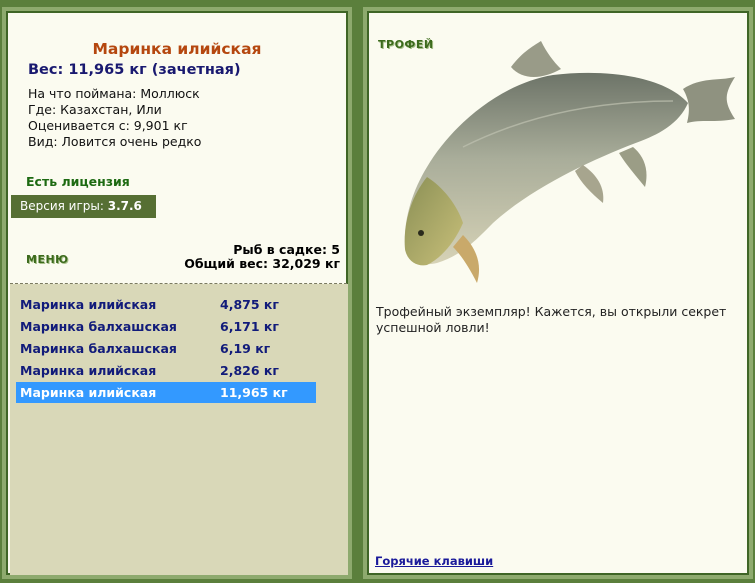  I want to click on cage-summary: Рыб в садке: 5 Общий вес: 32,029 кг, so click(262, 257).